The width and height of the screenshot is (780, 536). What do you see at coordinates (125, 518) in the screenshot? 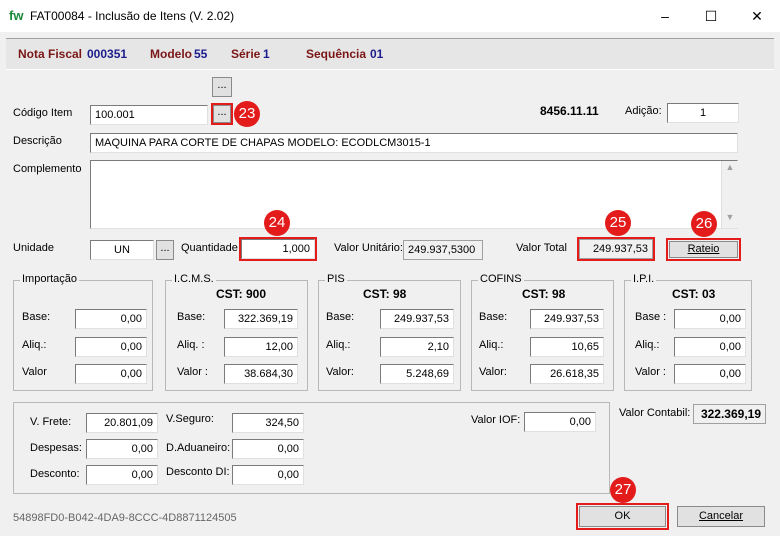
I see `record-guid: 54898FD0-B042-4DA9-8CCC-4D8871124505` at bounding box center [125, 518].